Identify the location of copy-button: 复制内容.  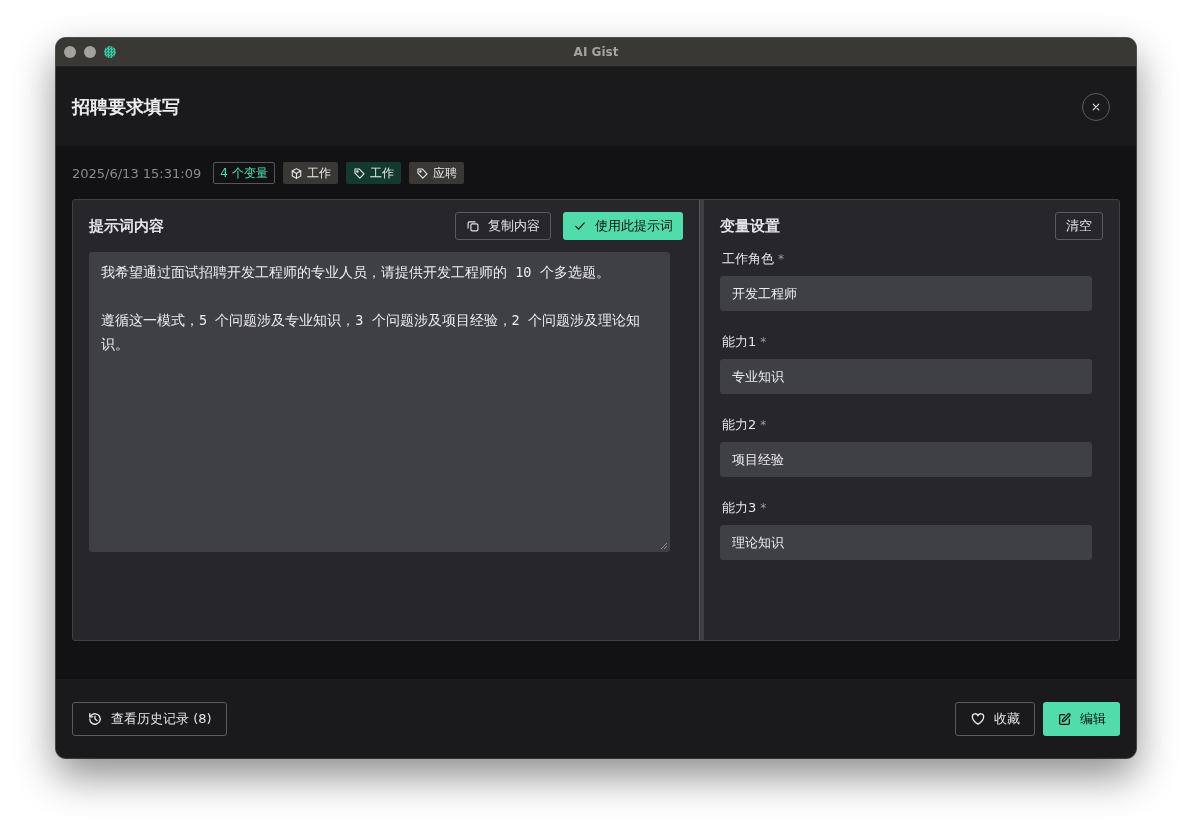
(503, 226).